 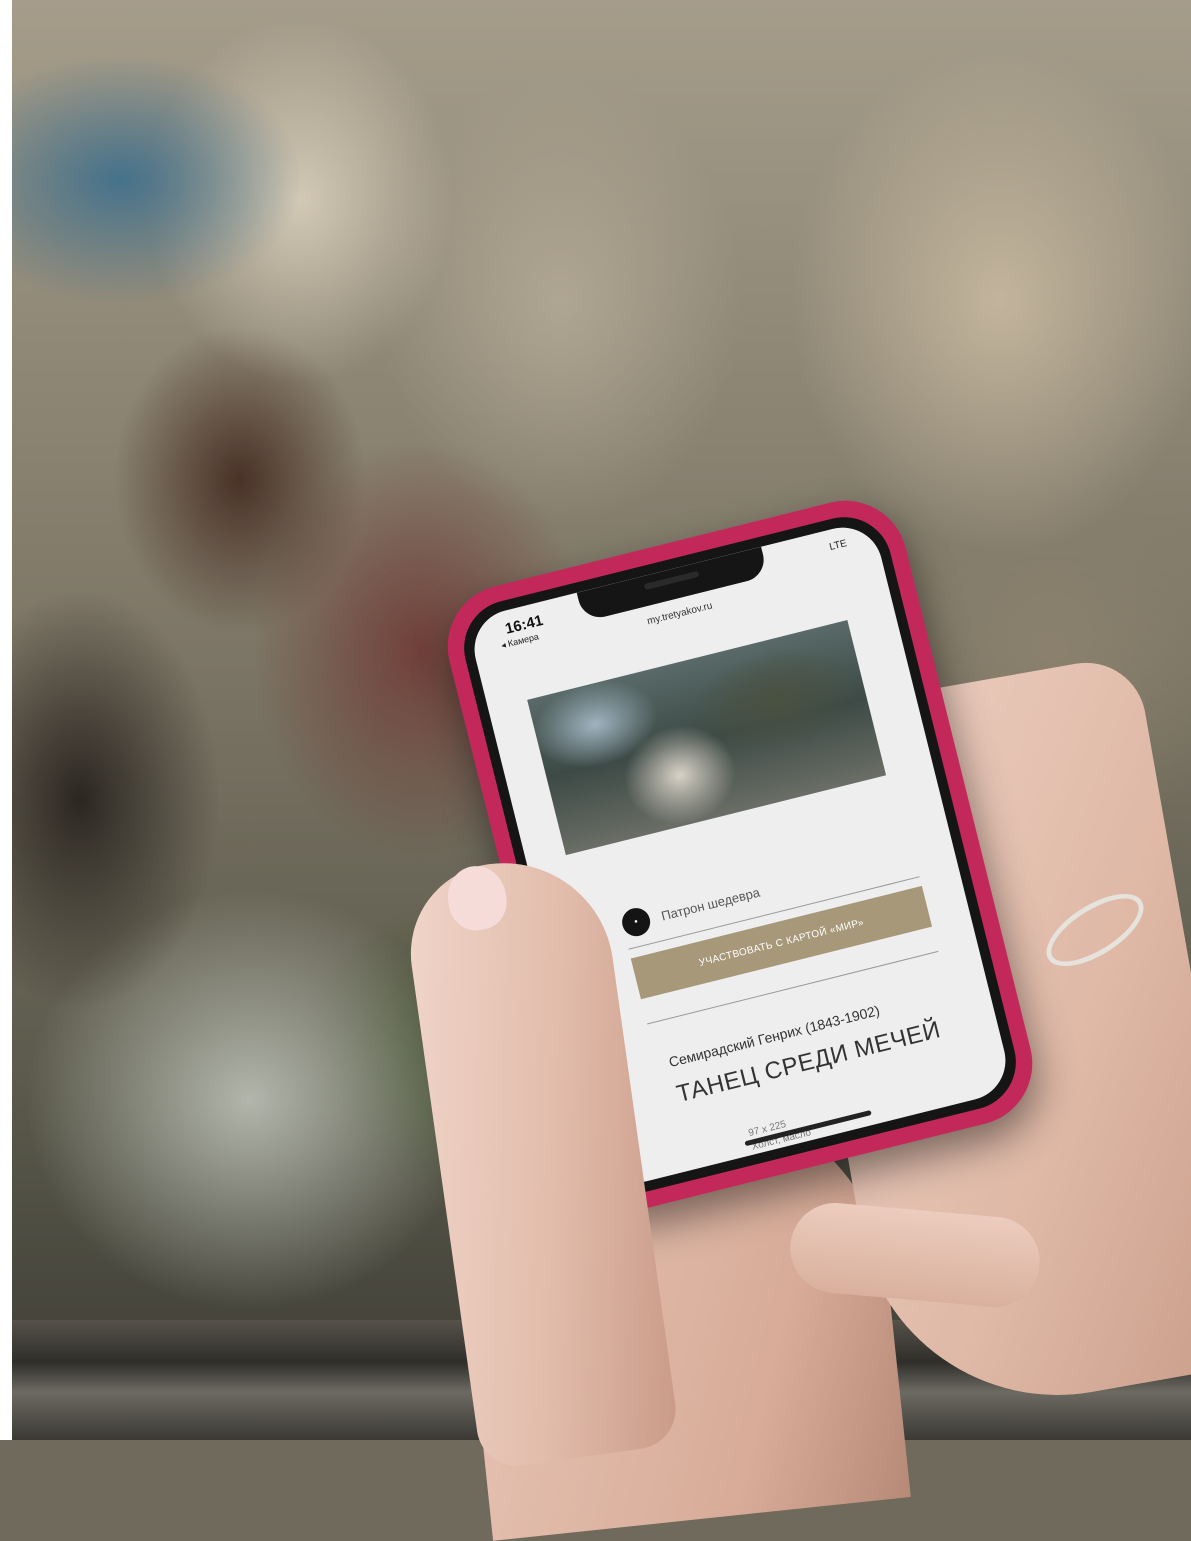 I want to click on artwork-image, so click(x=707, y=738).